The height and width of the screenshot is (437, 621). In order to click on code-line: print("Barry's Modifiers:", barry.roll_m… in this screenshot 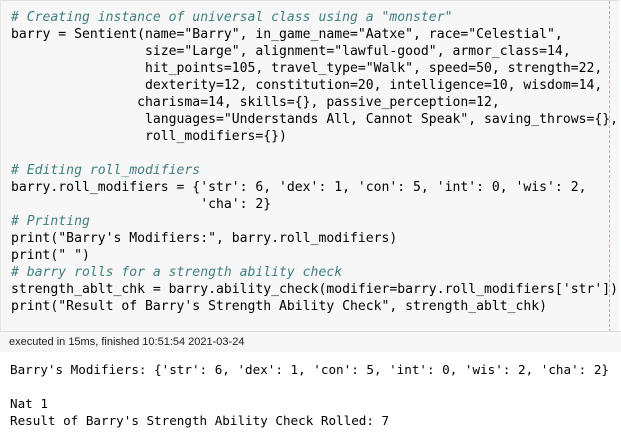, I will do `click(204, 238)`.